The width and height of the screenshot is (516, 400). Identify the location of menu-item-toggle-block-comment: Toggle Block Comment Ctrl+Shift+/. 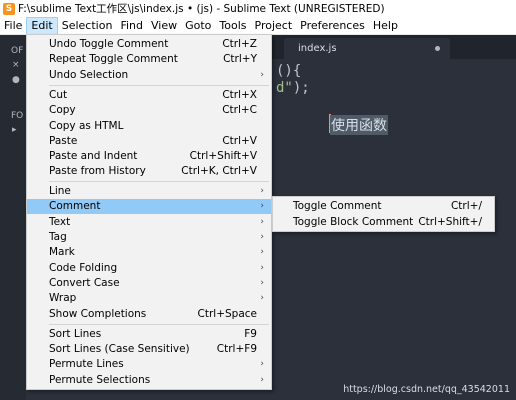
(383, 222).